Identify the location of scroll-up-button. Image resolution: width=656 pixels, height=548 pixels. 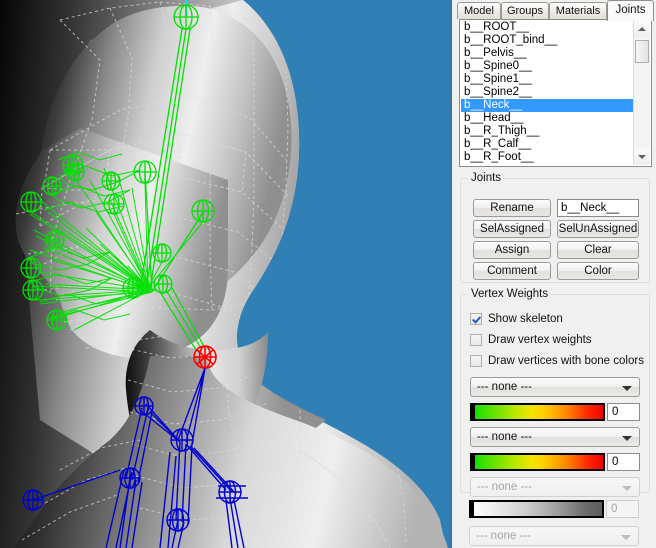
(642, 29).